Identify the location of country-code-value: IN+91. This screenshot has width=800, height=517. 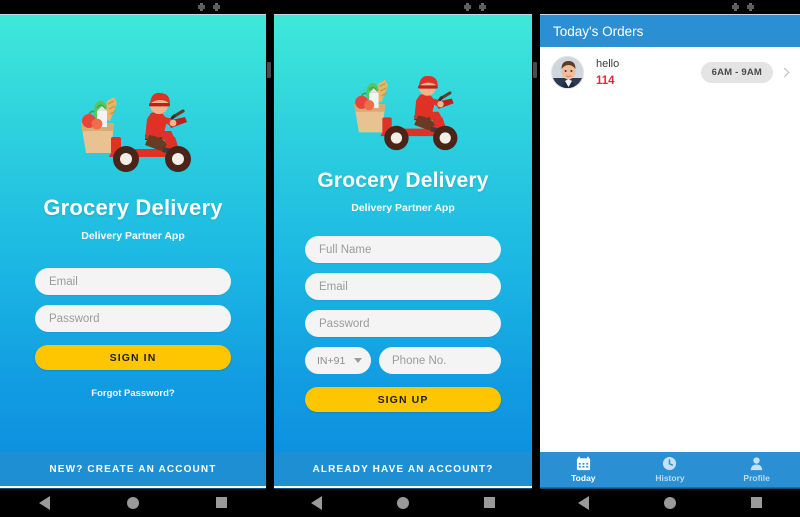
(331, 360).